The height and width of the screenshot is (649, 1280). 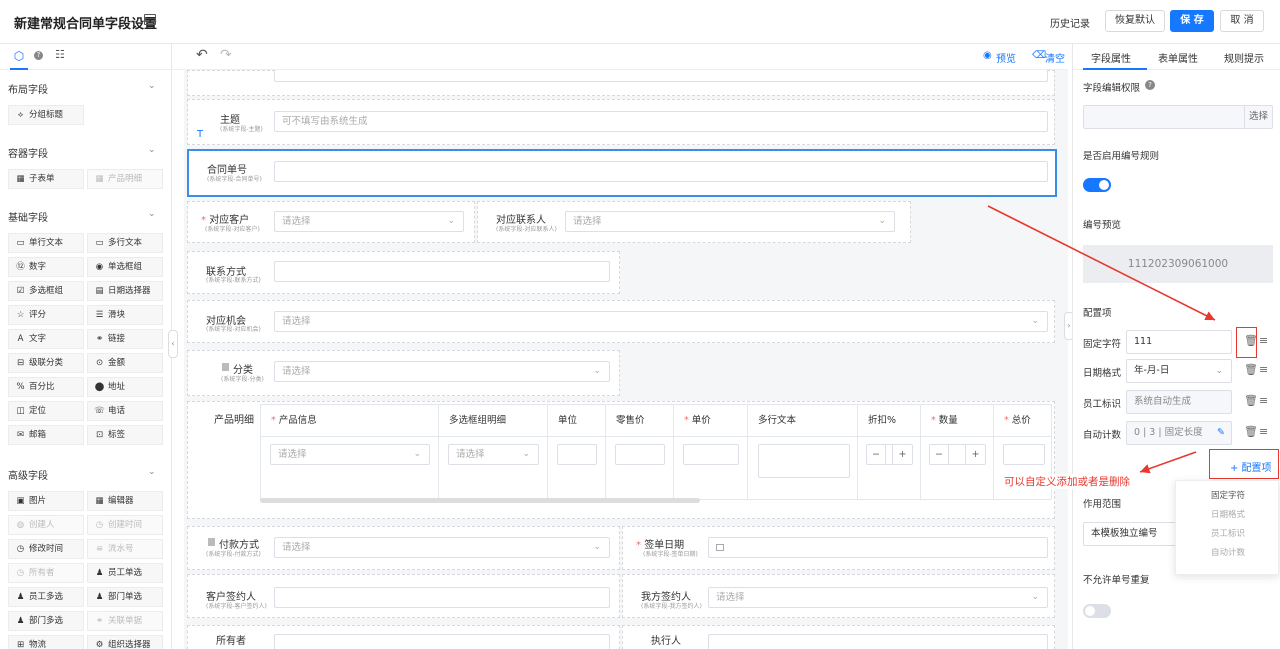 I want to click on restore-default-button: 恢复默认, so click(x=1135, y=21).